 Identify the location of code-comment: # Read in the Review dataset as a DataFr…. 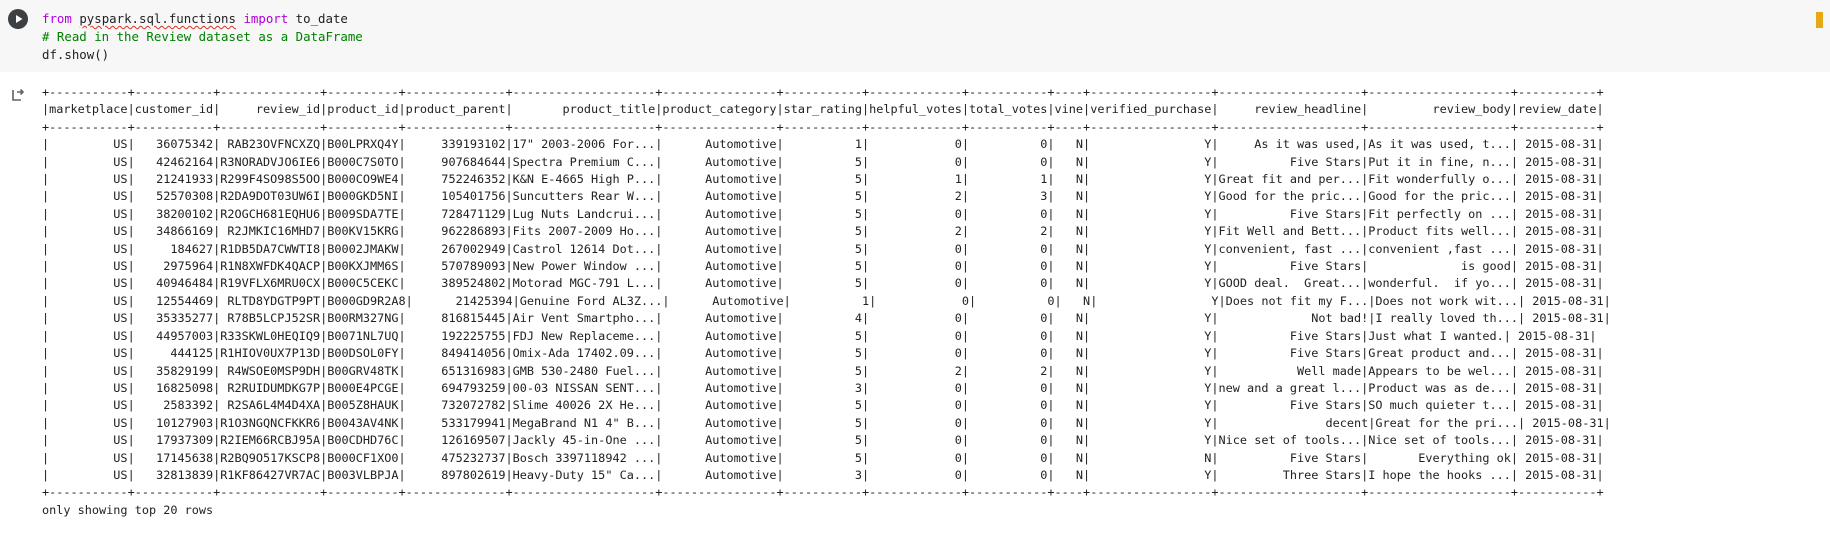
(202, 36).